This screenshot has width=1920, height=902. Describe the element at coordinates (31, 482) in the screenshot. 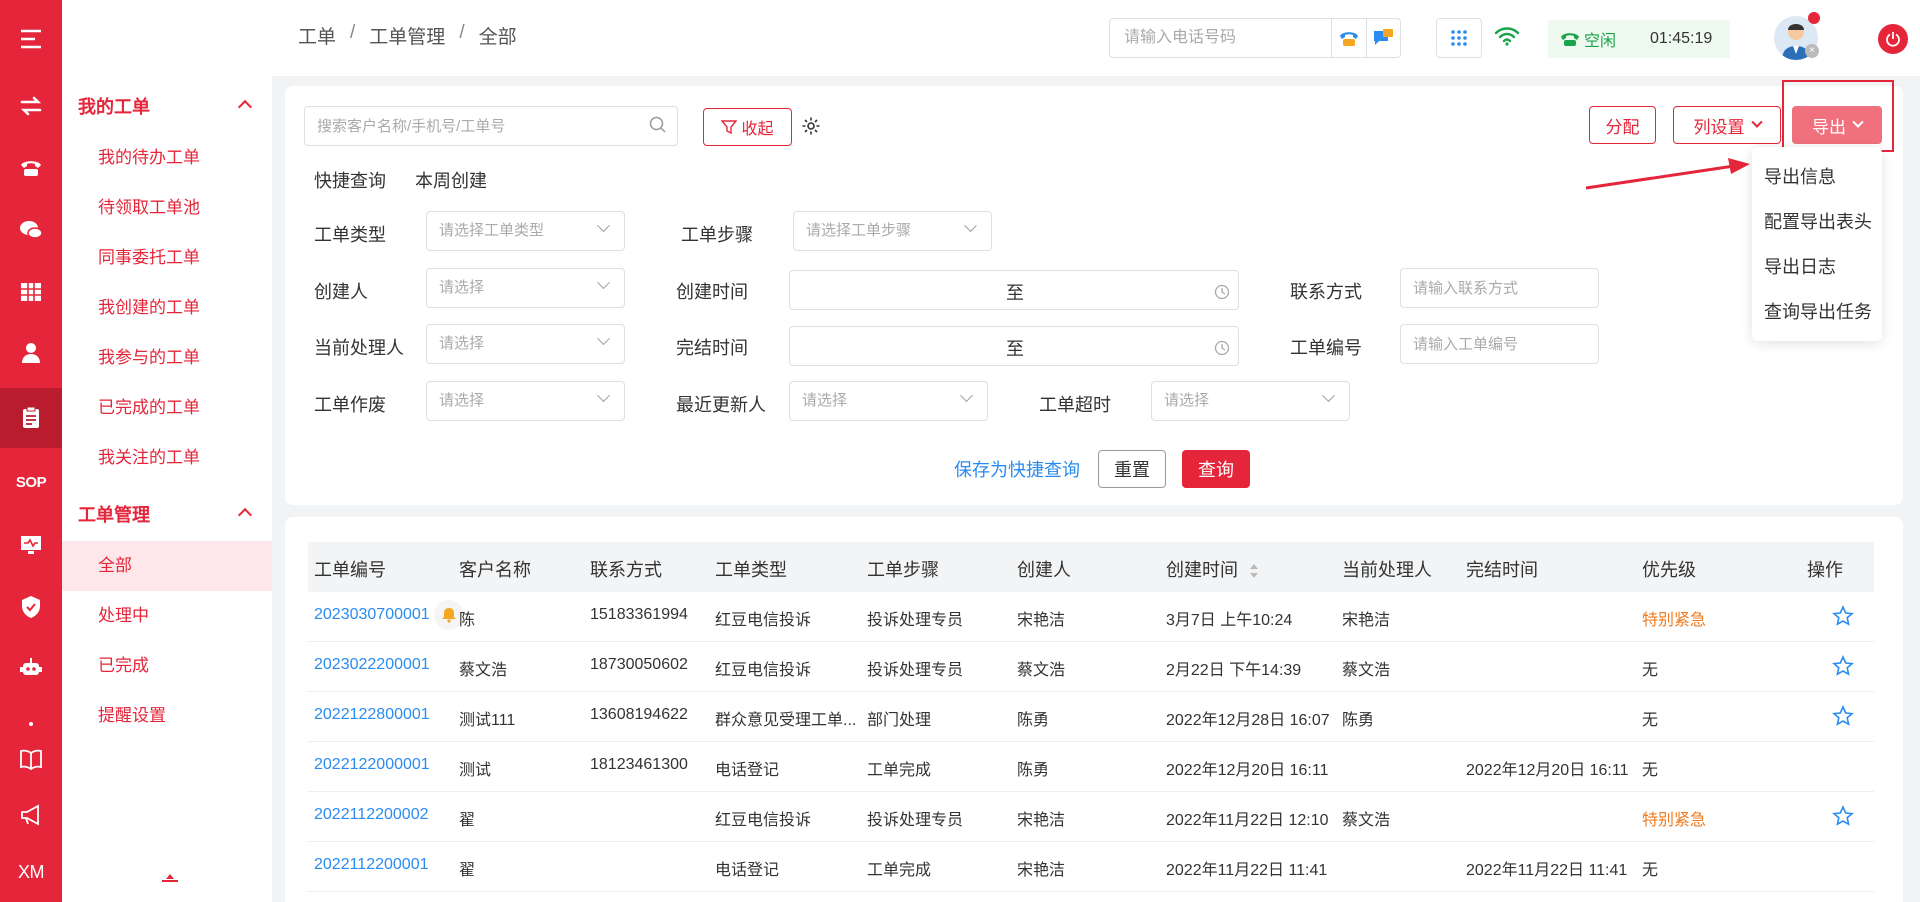

I see `sop-label: SOP` at that location.